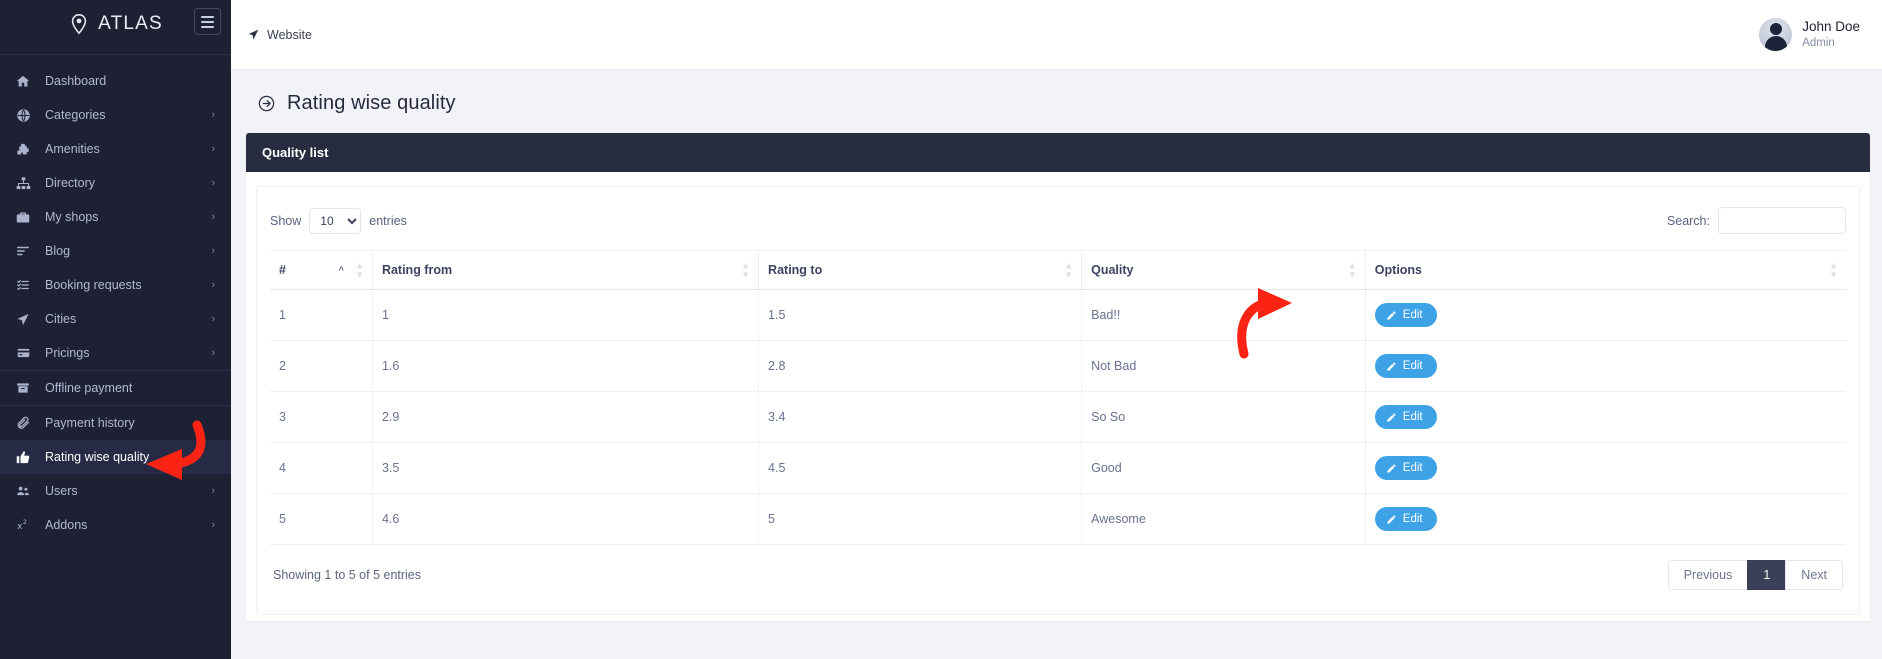  What do you see at coordinates (1223, 417) in the screenshot?
I see `cell-quality: So So` at bounding box center [1223, 417].